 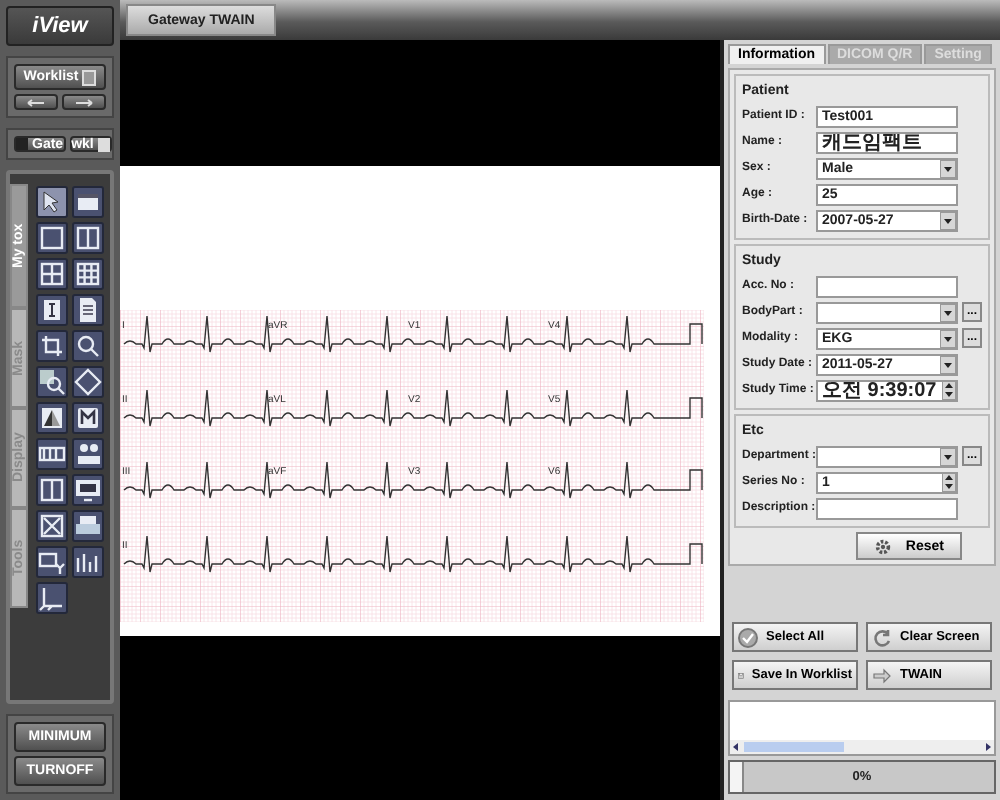 What do you see at coordinates (52, 562) in the screenshot?
I see `y-chart-icon` at bounding box center [52, 562].